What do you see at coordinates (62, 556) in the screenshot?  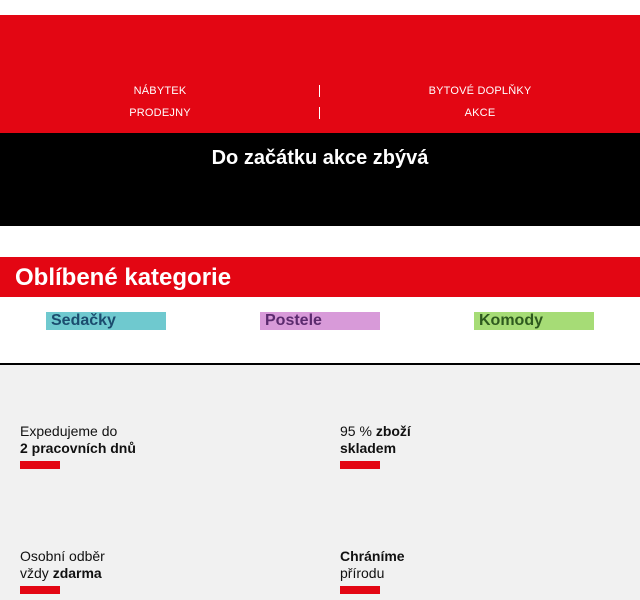 I see `benefit-text: Osobní odběr` at bounding box center [62, 556].